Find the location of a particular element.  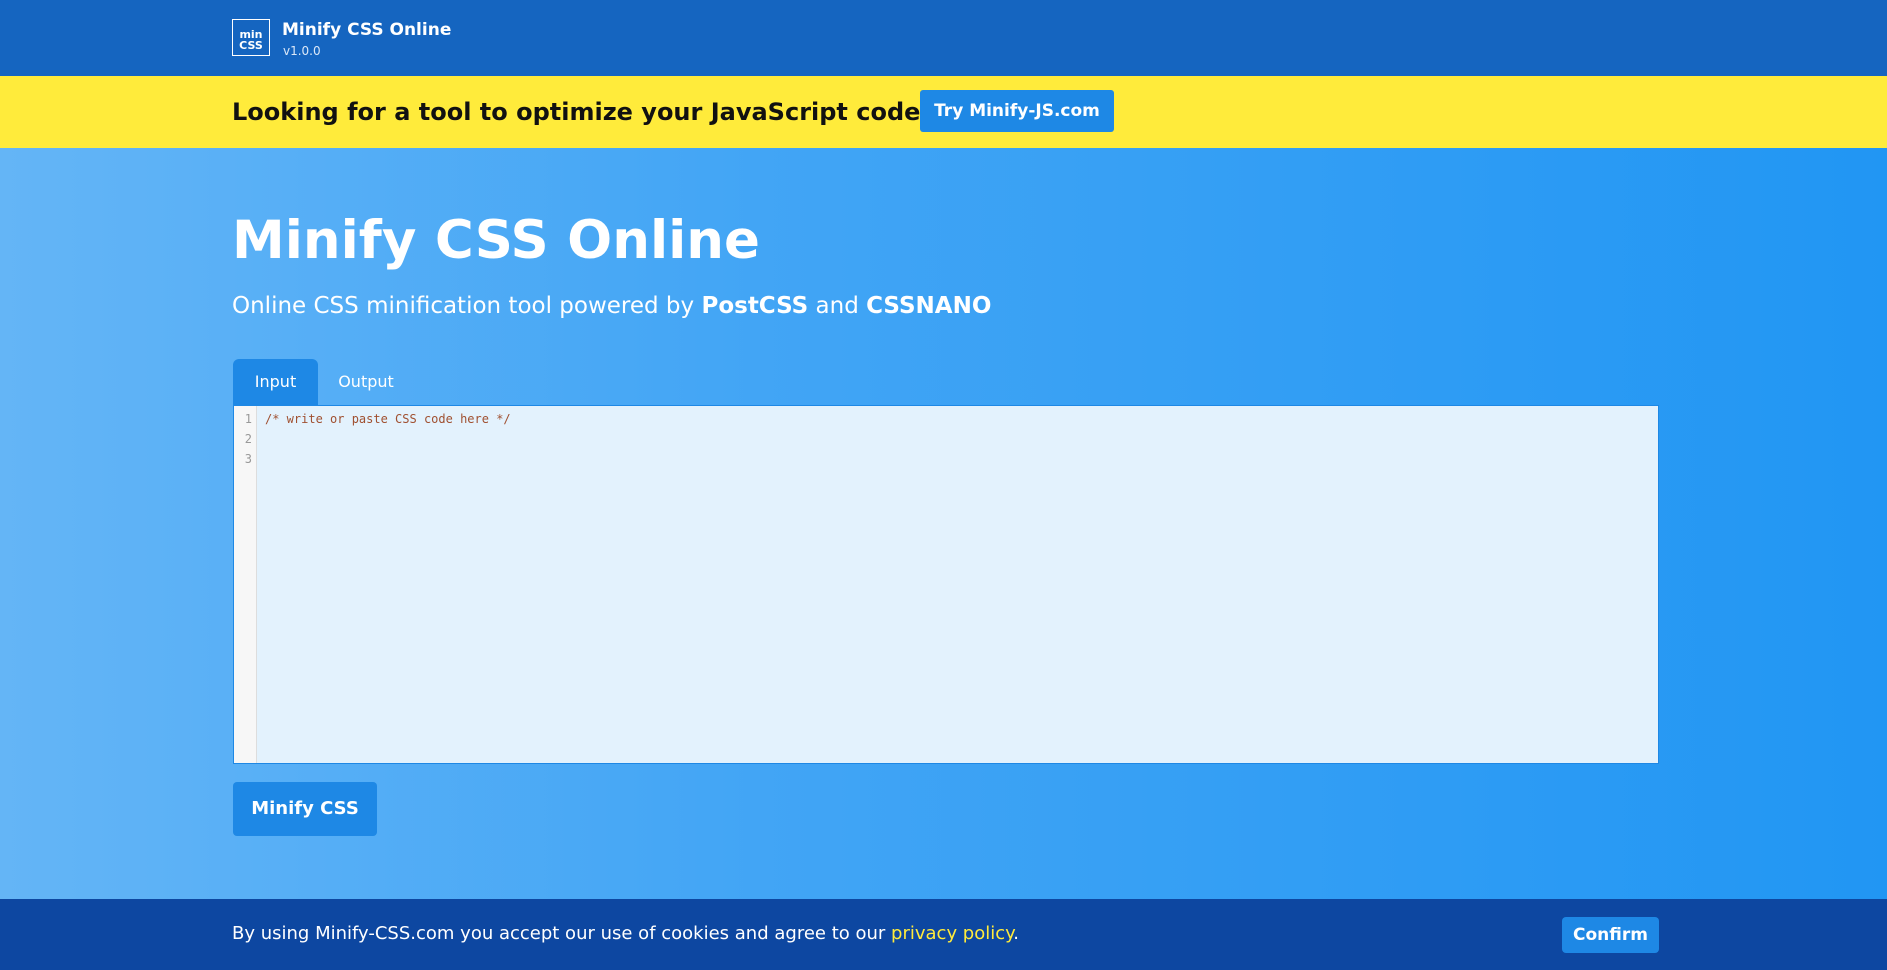

tab-input: Input is located at coordinates (275, 382).